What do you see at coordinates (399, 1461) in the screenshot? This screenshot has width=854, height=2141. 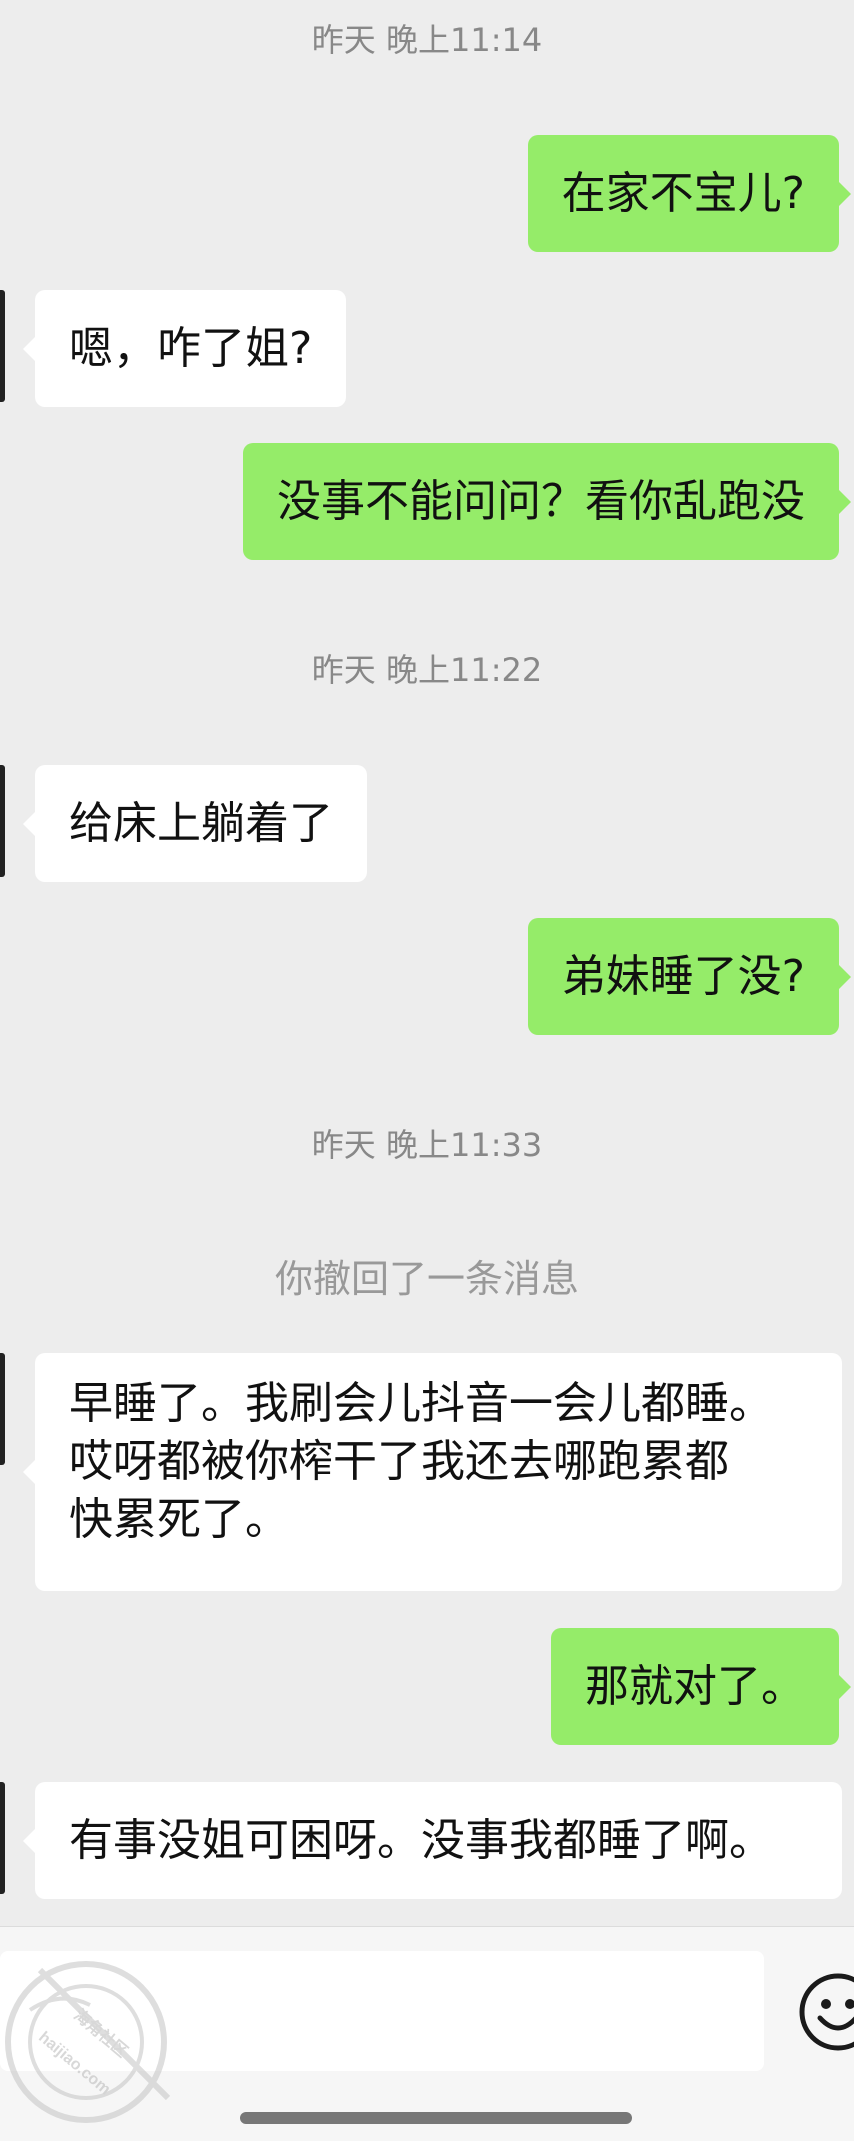 I see `message-line: 哎呀都被你榨干了我还去哪跑累都` at bounding box center [399, 1461].